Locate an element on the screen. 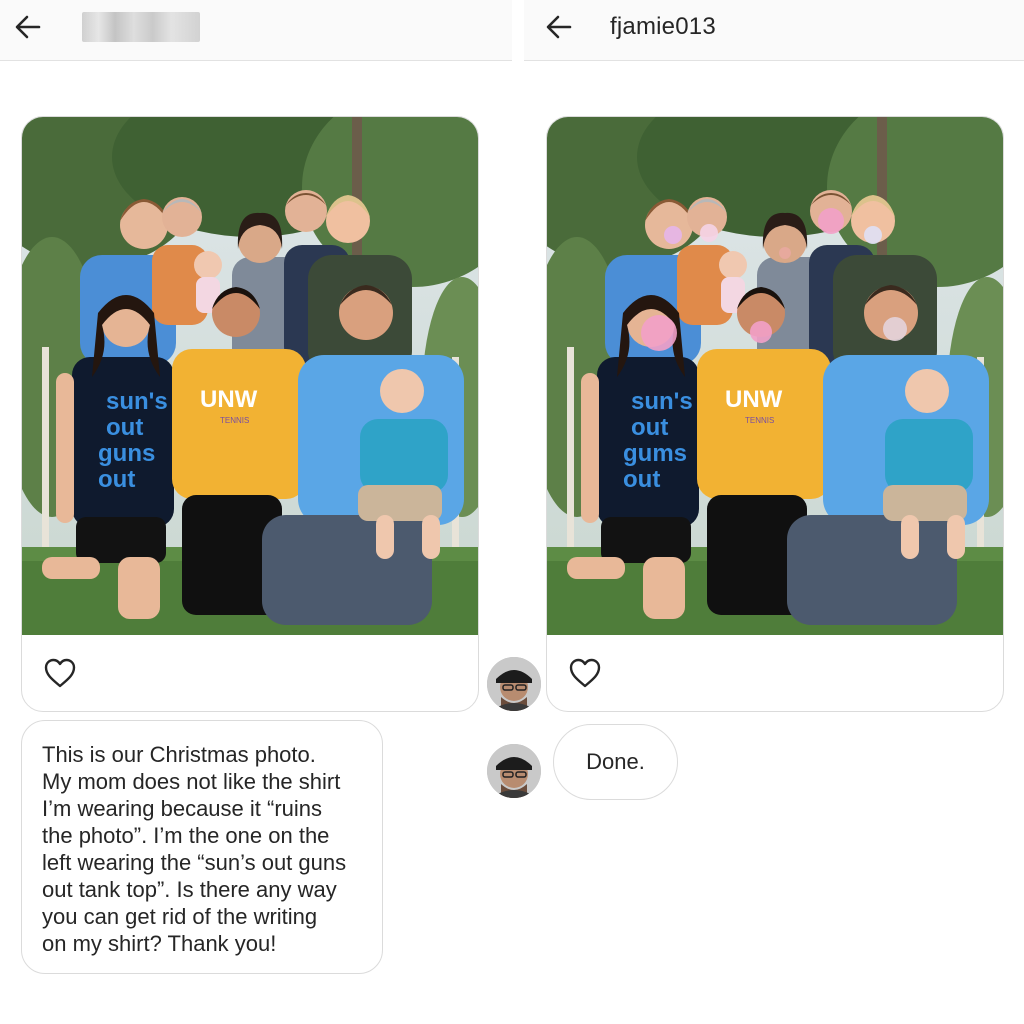  user-avatar is located at coordinates (514, 771).